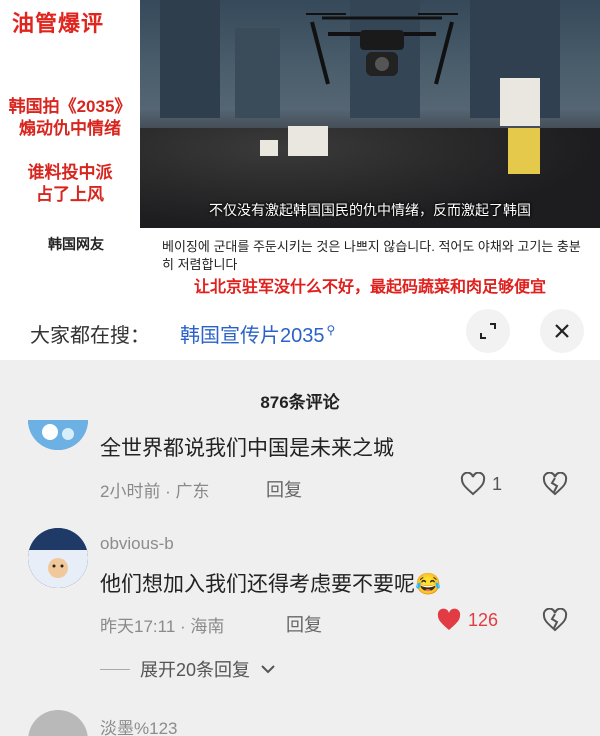 The image size is (600, 736). I want to click on comment-username: 淡墨%123, so click(138, 725).